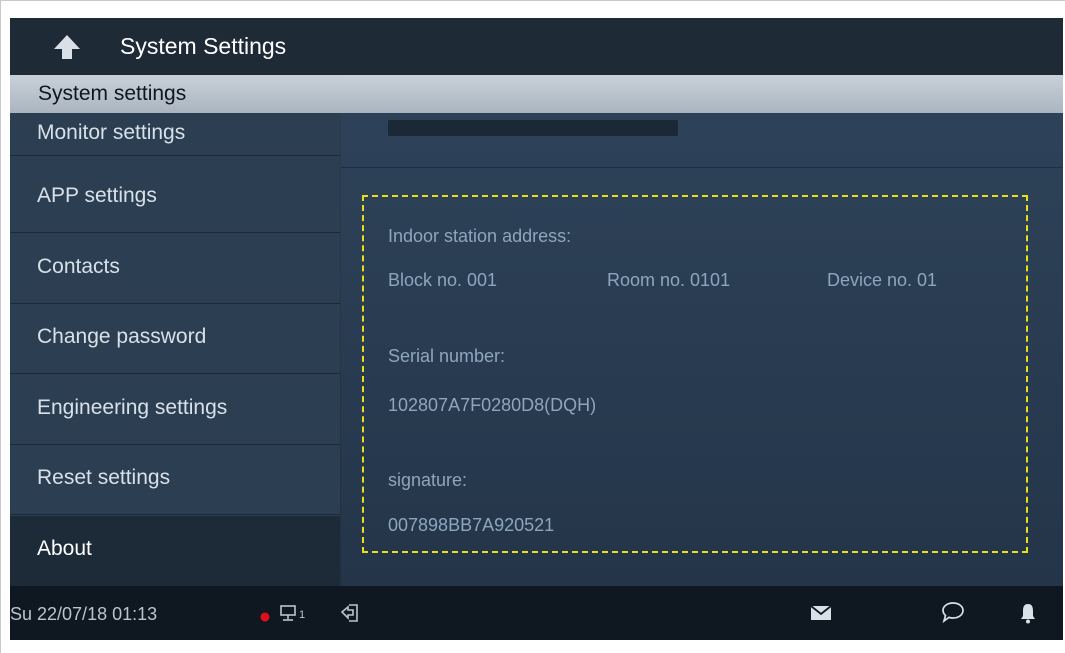  Describe the element at coordinates (480, 236) in the screenshot. I see `address-label: Indoor station address:` at that location.